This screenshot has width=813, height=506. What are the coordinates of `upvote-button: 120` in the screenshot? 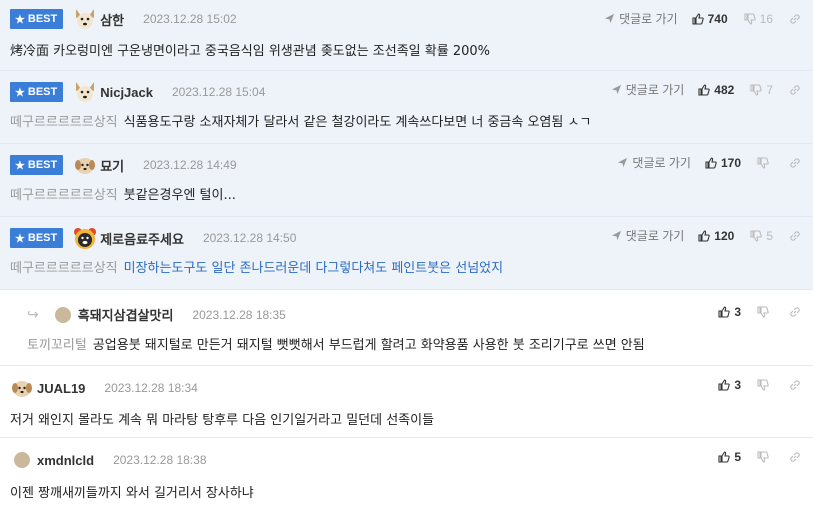 It's located at (716, 236).